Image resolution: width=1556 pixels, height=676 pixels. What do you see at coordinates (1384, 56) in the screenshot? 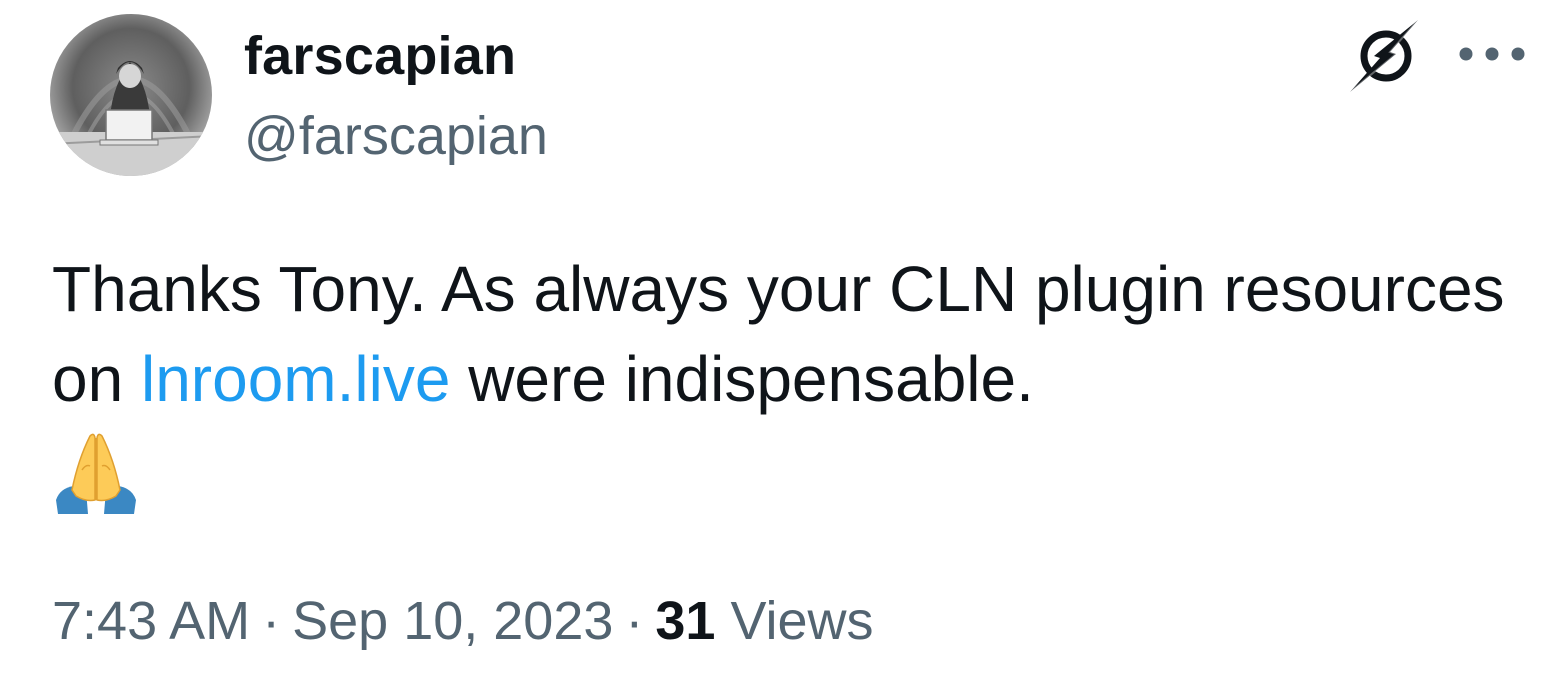
I see `lightning-slash-icon` at bounding box center [1384, 56].